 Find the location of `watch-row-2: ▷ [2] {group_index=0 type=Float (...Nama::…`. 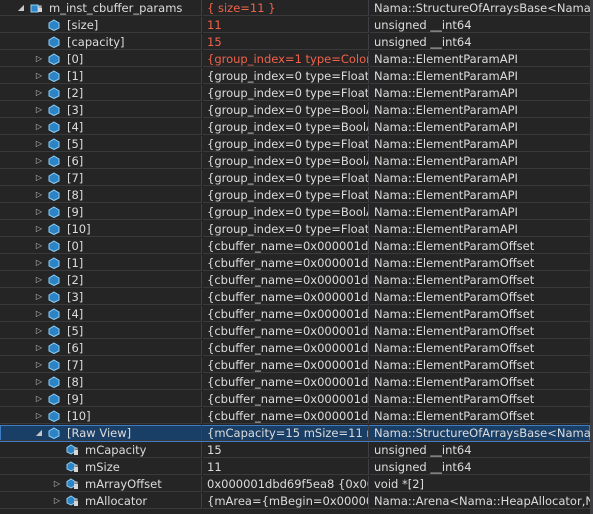

watch-row-2: ▷ [2] {group_index=0 type=Float (...Nama::… is located at coordinates (295, 93).